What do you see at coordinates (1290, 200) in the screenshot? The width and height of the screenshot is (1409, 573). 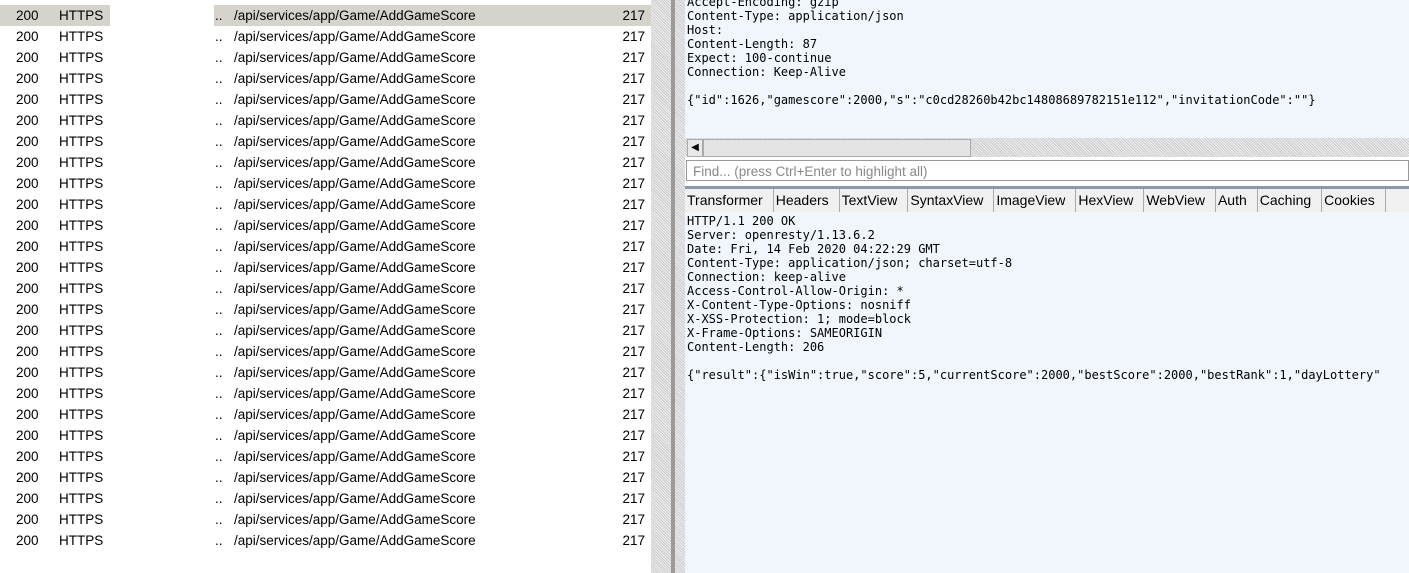 I see `tab-caching: Caching` at bounding box center [1290, 200].